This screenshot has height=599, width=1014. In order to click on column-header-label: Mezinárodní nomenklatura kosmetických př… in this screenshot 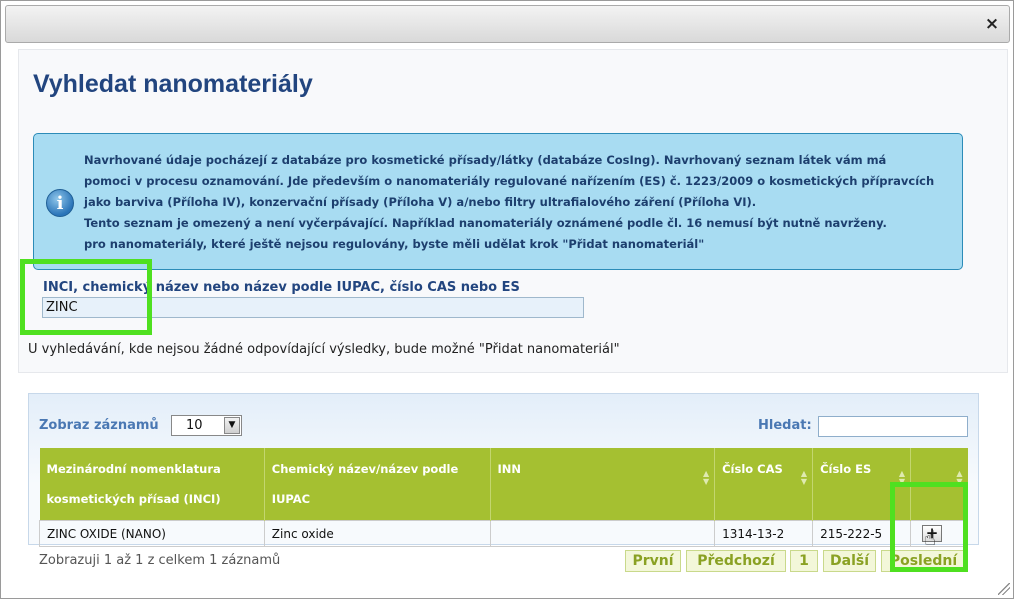, I will do `click(133, 484)`.